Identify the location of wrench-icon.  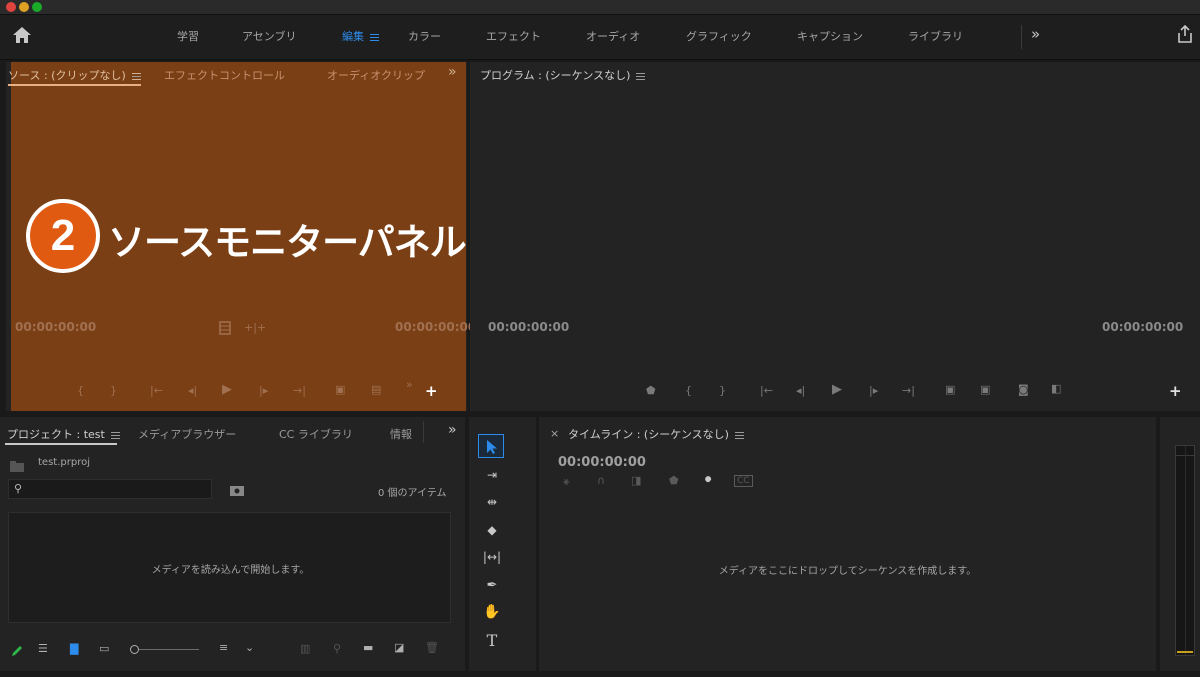
(708, 484).